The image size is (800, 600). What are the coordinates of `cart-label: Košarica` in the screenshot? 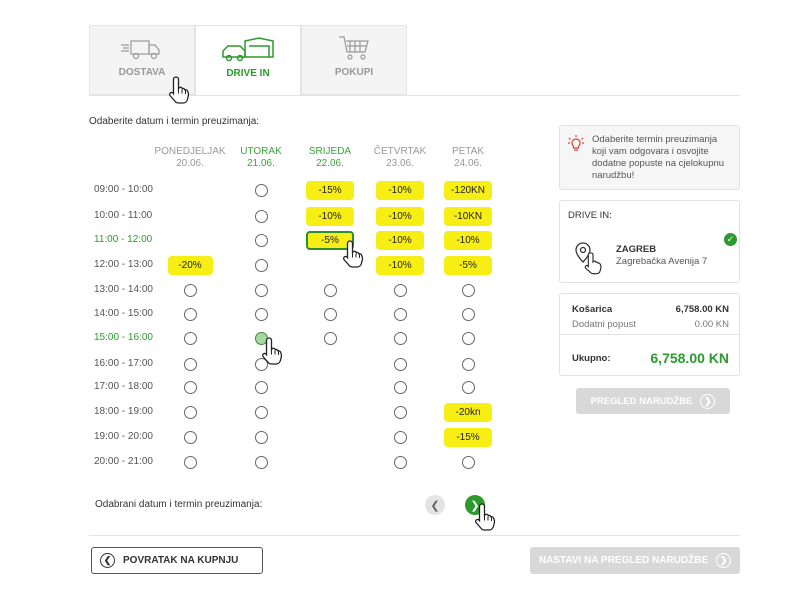 It's located at (592, 309).